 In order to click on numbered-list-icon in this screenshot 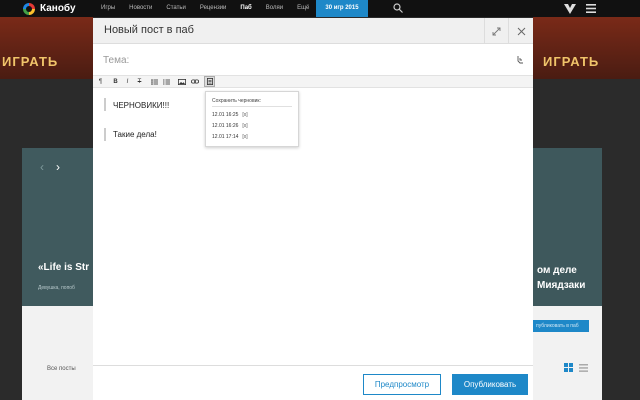, I will do `click(166, 81)`.